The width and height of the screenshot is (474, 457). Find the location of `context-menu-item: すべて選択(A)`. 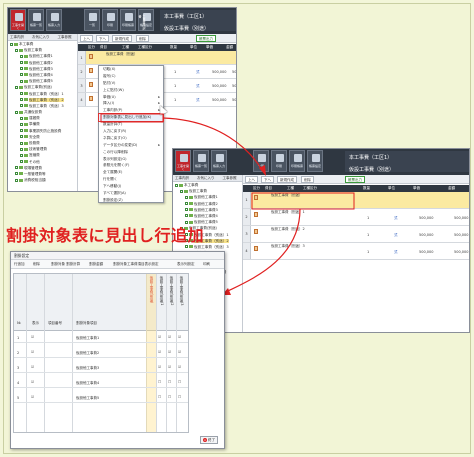

context-menu-item: すべて選択(A) is located at coordinates (131, 193).